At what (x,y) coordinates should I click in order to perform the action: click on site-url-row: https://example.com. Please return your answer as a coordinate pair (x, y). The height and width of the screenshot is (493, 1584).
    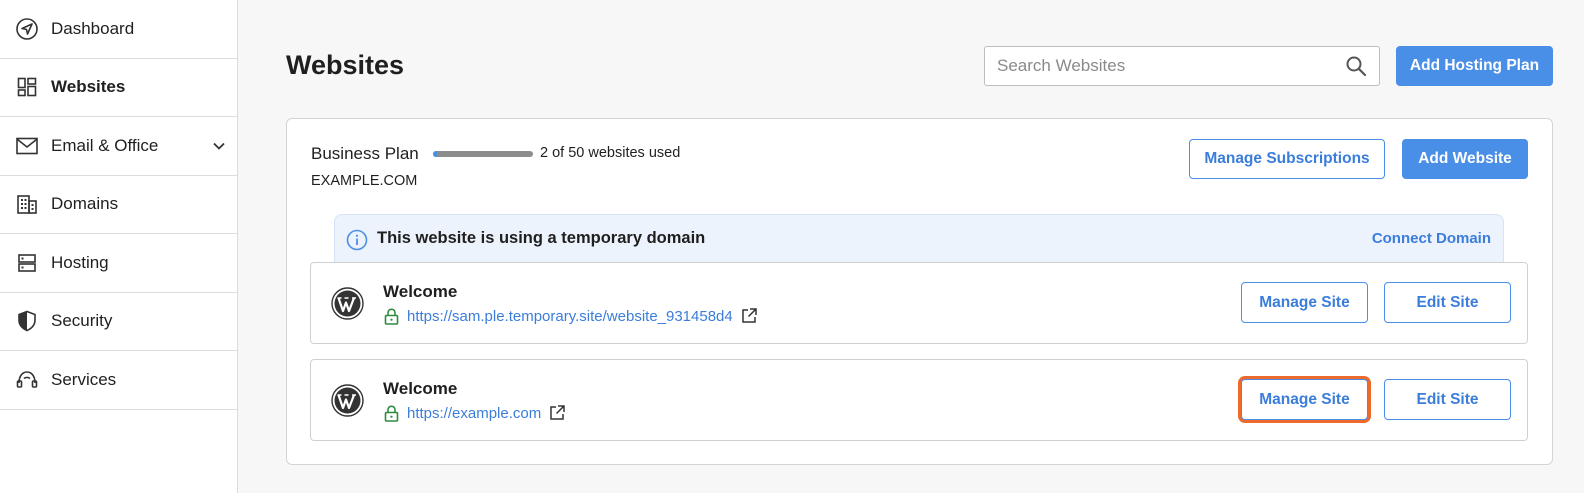
    Looking at the image, I should click on (474, 413).